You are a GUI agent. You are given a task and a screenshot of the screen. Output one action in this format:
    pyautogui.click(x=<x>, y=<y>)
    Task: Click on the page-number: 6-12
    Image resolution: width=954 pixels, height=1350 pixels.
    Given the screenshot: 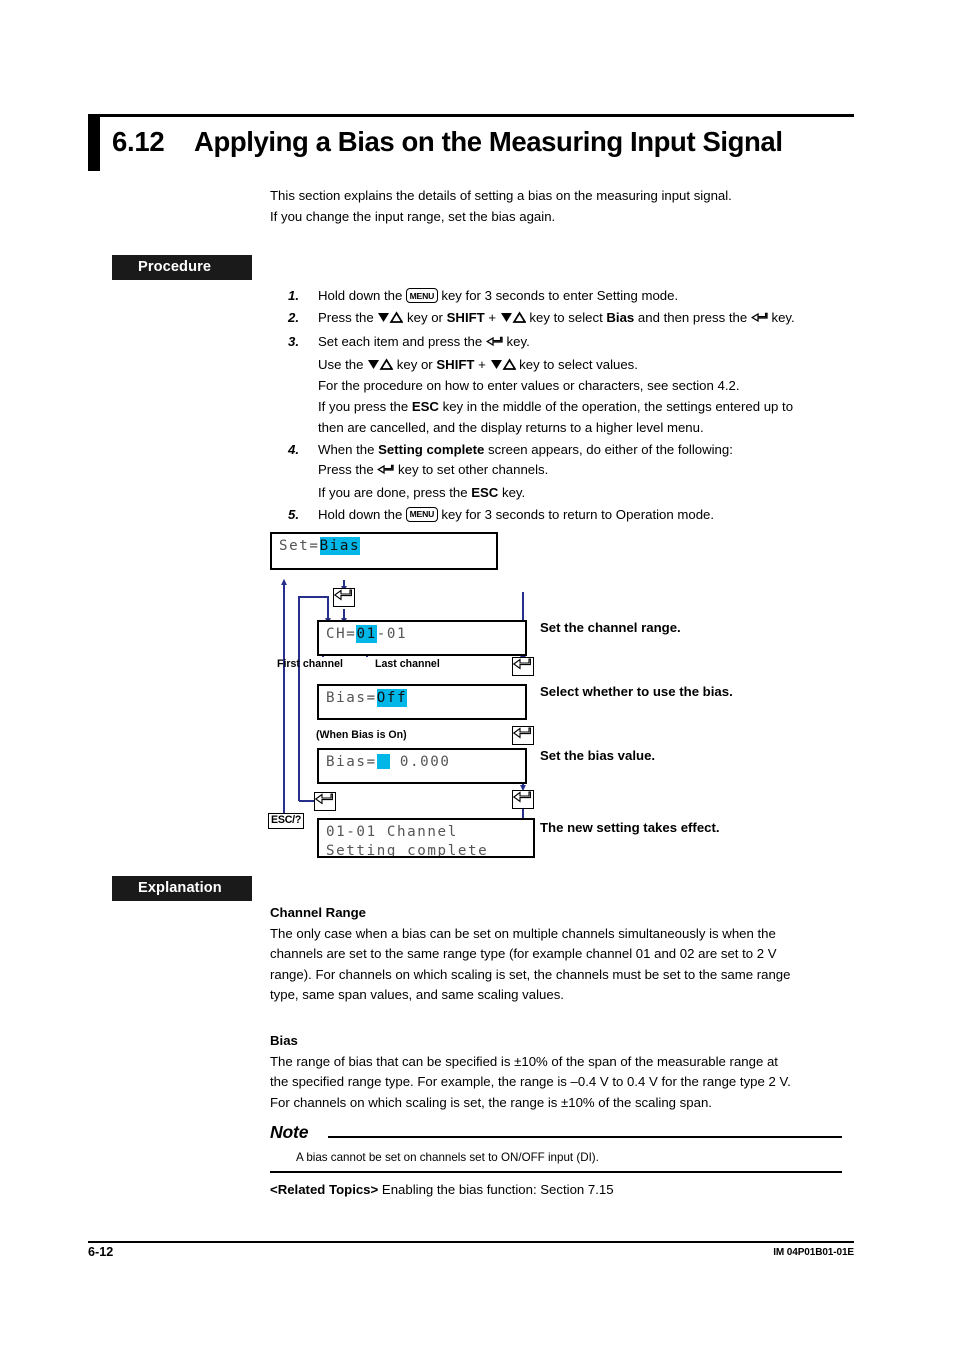 What is the action you would take?
    pyautogui.click(x=101, y=1252)
    